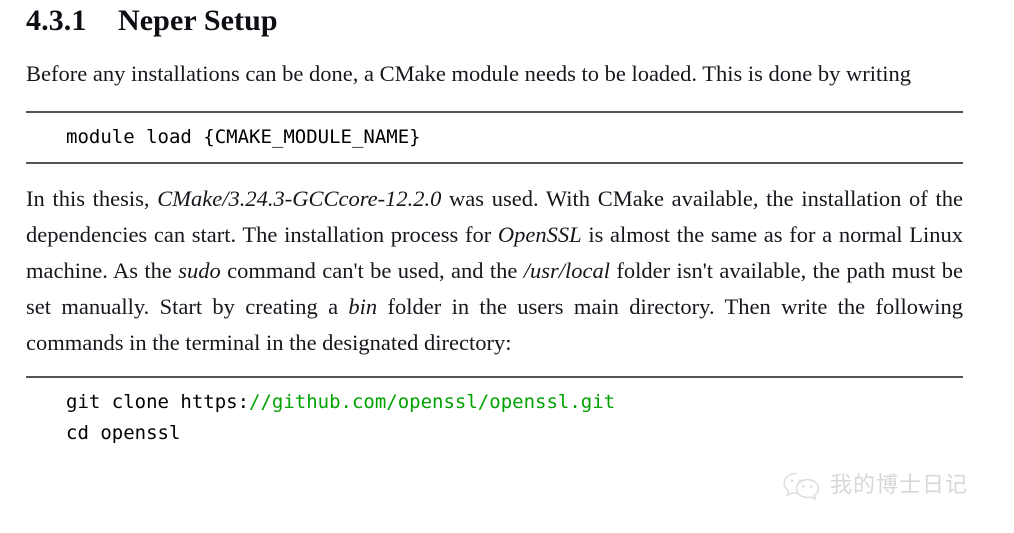 Image resolution: width=1014 pixels, height=533 pixels. Describe the element at coordinates (158, 402) in the screenshot. I see `code-command-prefix: git clone https:` at that location.